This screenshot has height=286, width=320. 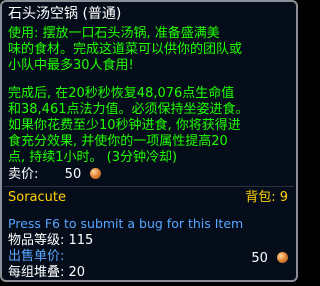 What do you see at coordinates (266, 197) in the screenshot?
I see `bag-count: 背包: 9` at bounding box center [266, 197].